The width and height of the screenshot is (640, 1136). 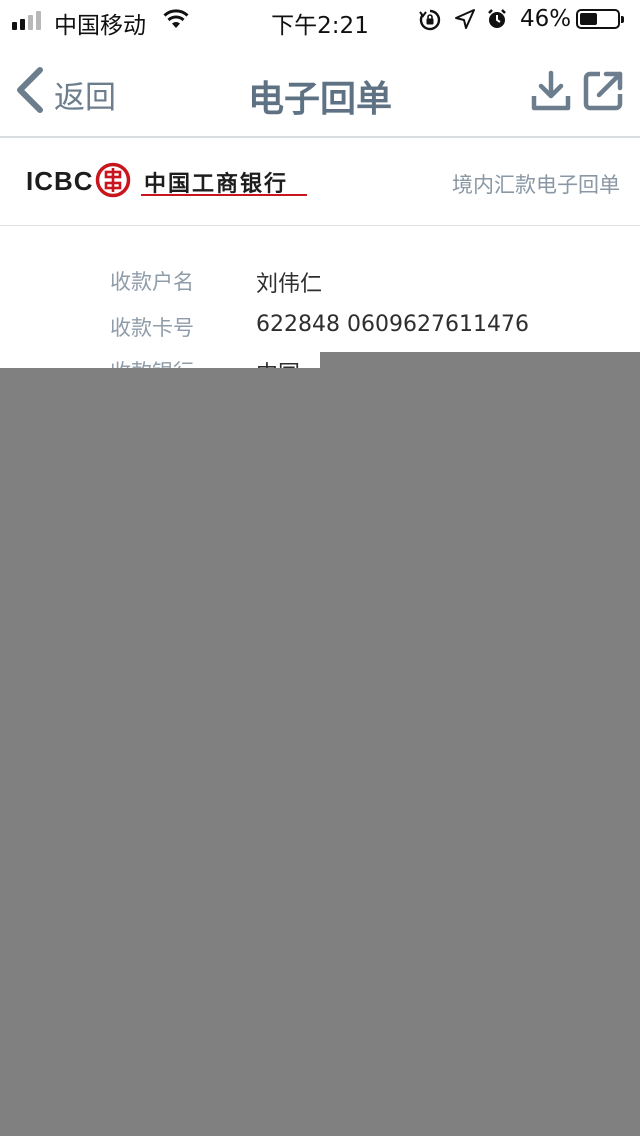 What do you see at coordinates (546, 19) in the screenshot?
I see `battery-percent: 46%` at bounding box center [546, 19].